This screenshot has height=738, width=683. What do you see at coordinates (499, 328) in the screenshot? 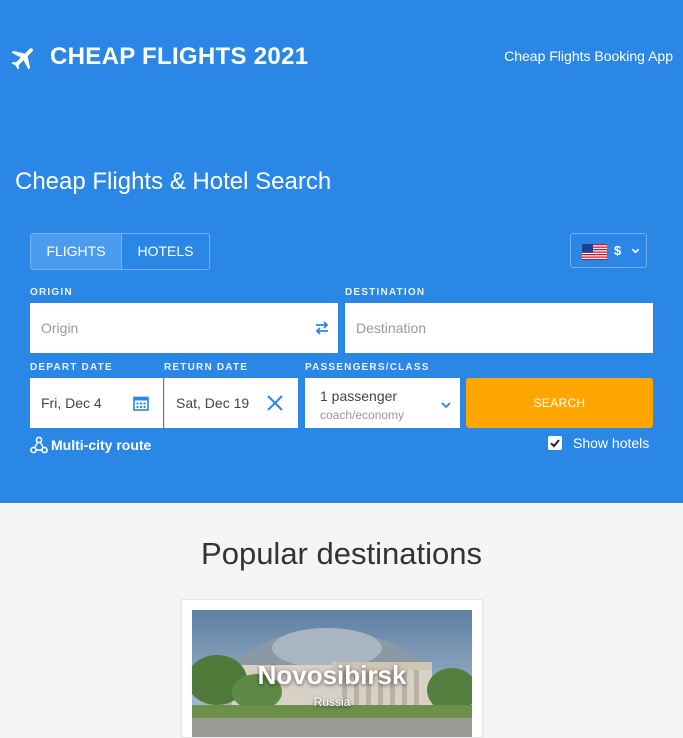
I see `destination-field: Destination` at bounding box center [499, 328].